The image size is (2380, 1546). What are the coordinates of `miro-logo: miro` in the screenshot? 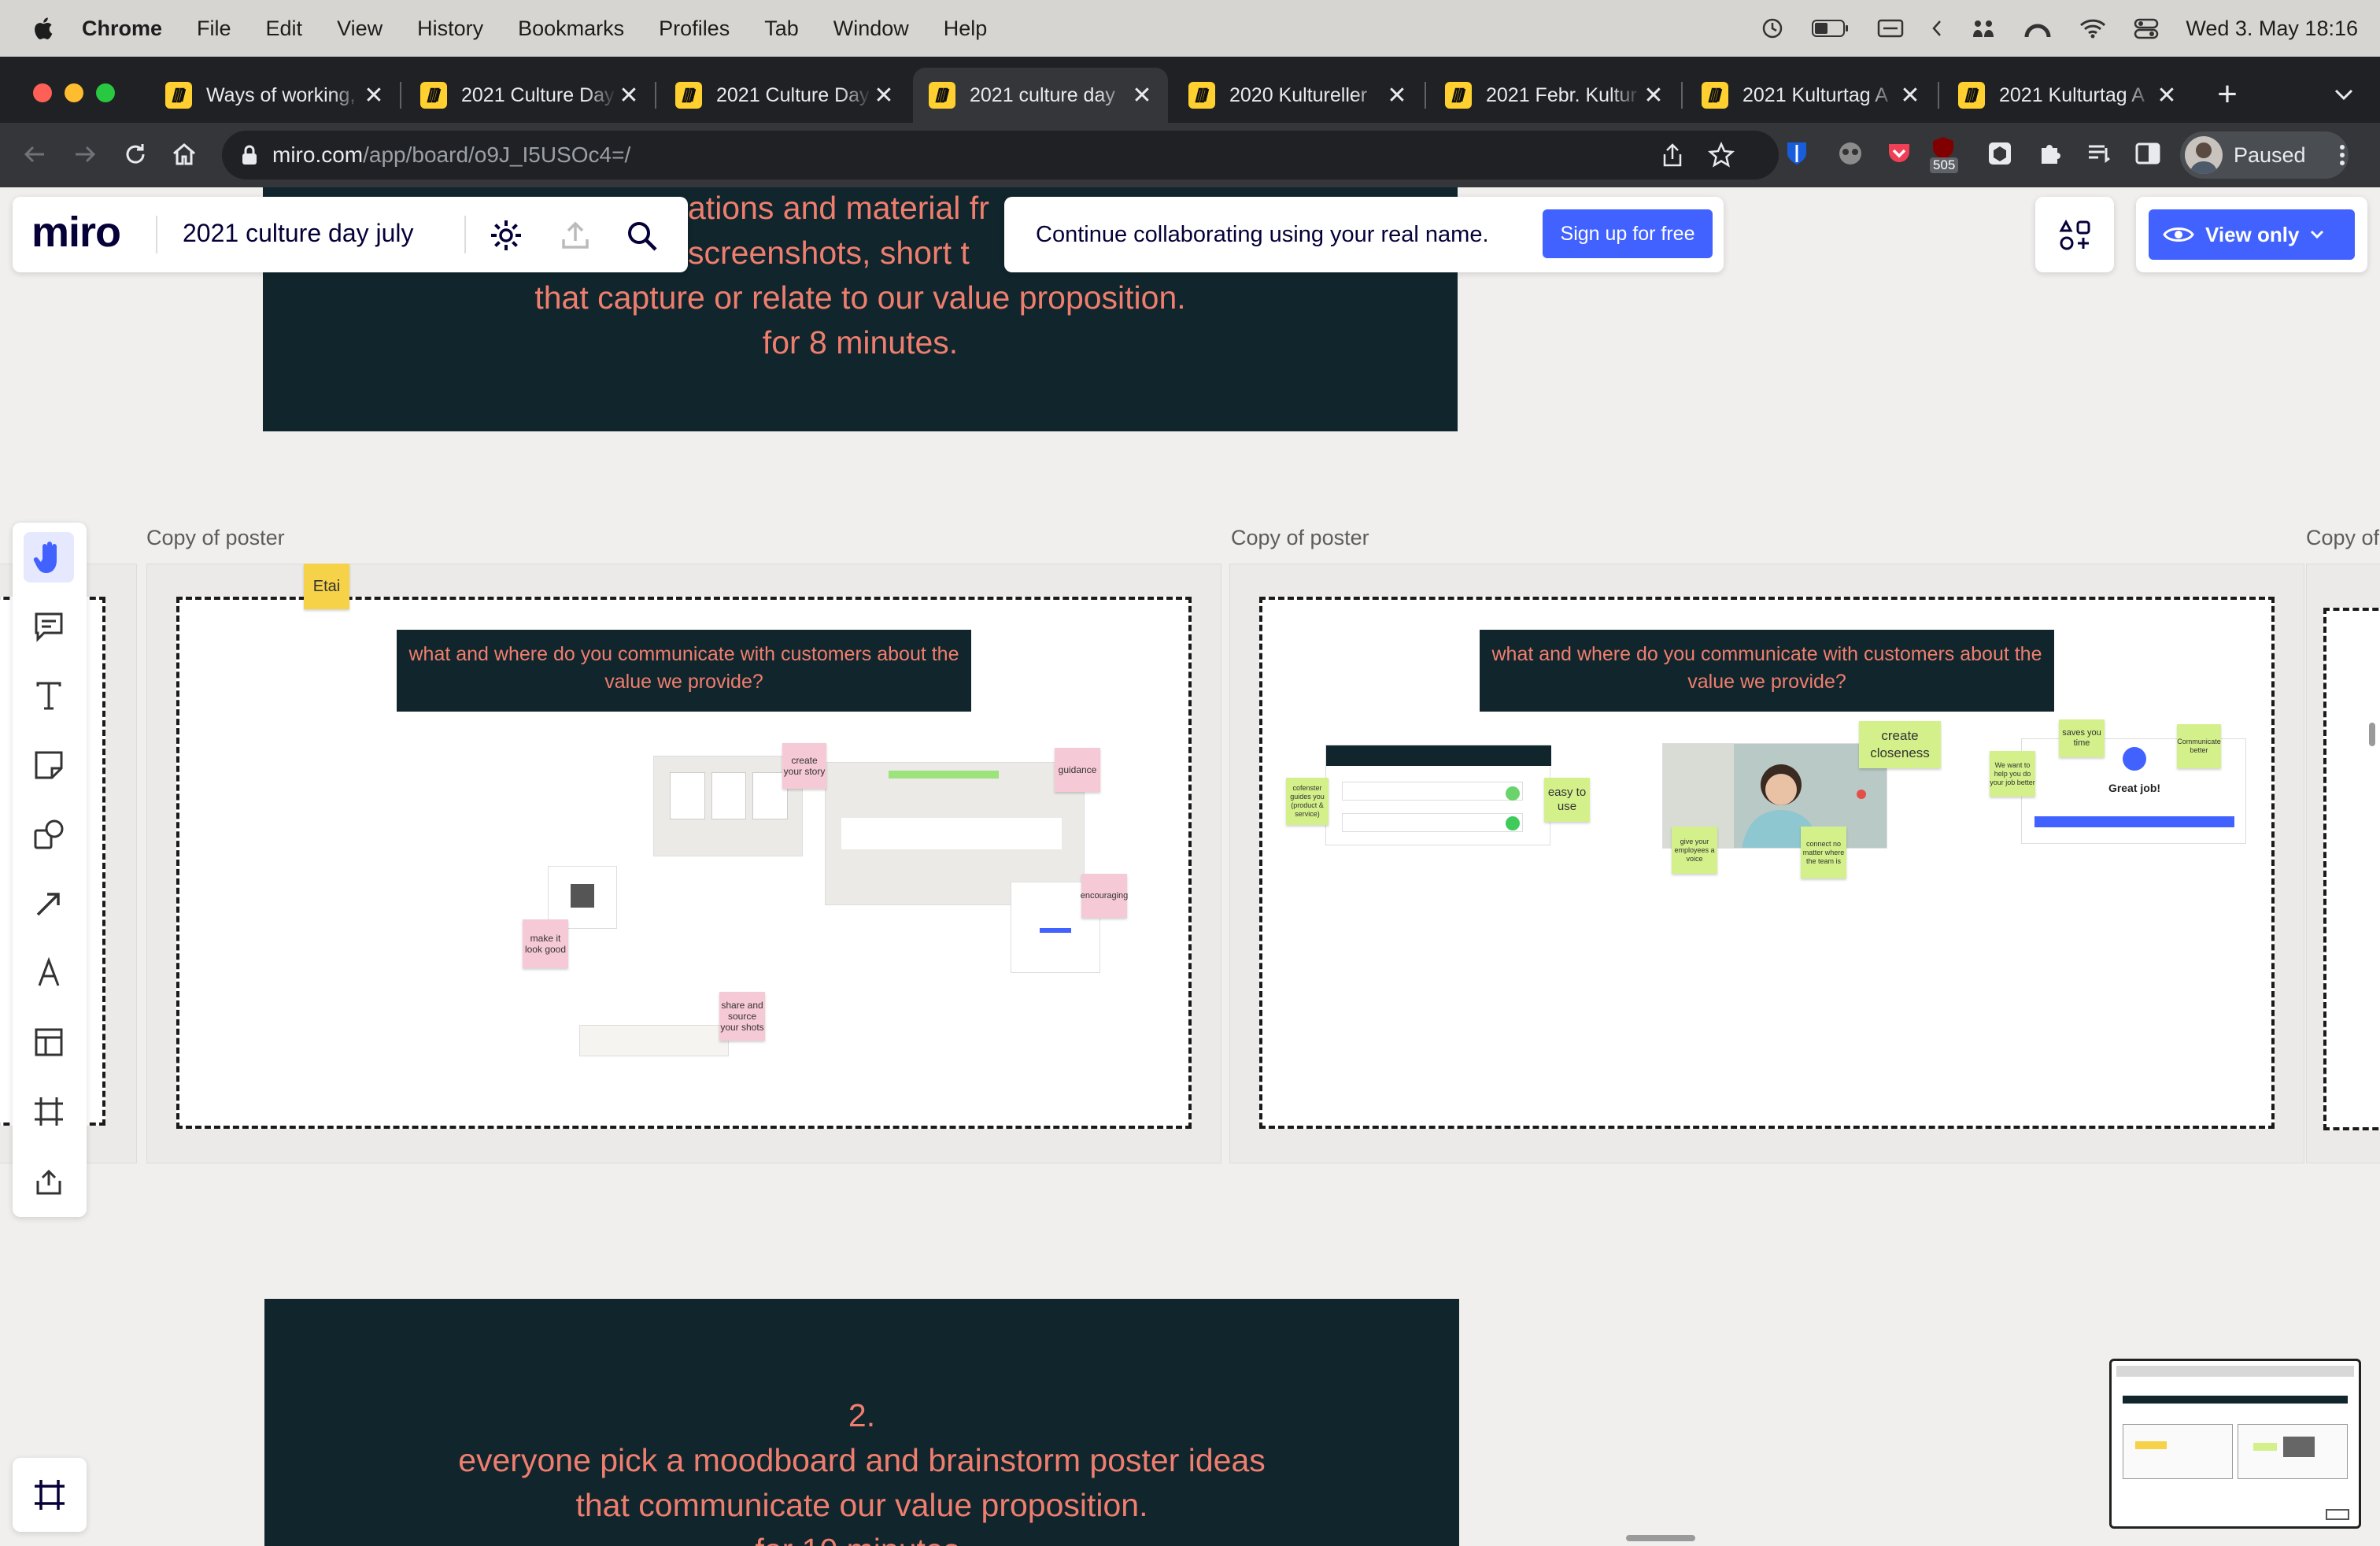 It's located at (76, 232).